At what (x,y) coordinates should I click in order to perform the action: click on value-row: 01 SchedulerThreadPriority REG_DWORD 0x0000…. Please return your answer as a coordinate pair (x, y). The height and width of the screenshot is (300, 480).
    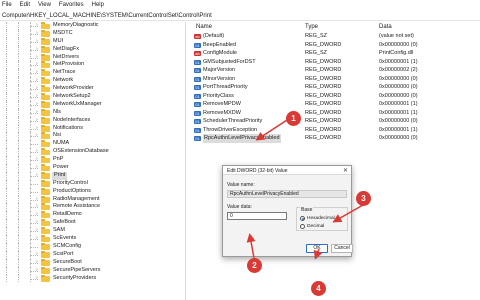
    Looking at the image, I should click on (336, 121).